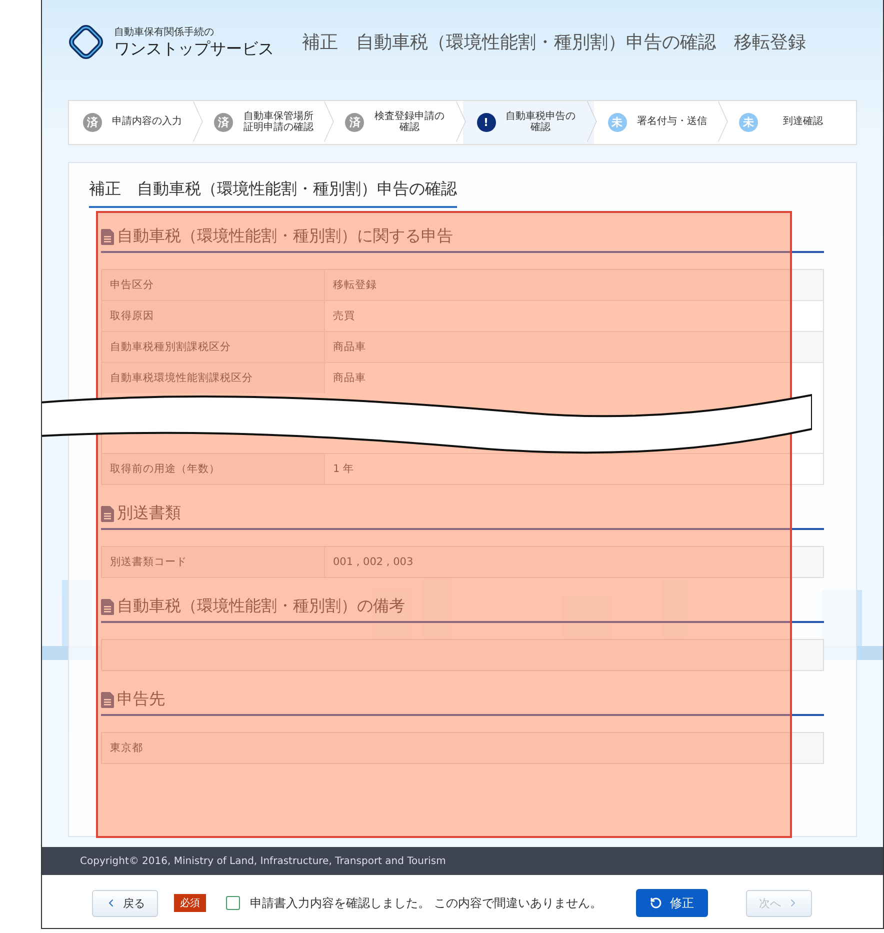 The image size is (884, 933). I want to click on logo-caption: 自動車保有関係手続の, so click(164, 32).